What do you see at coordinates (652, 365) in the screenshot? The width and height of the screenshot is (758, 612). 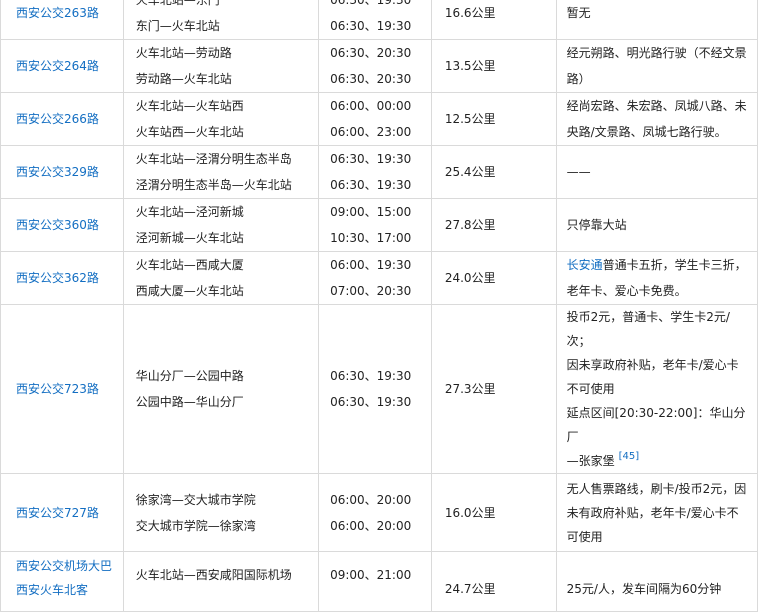 I see `note-text: 因未享政府补贴，老年卡/爱心卡` at bounding box center [652, 365].